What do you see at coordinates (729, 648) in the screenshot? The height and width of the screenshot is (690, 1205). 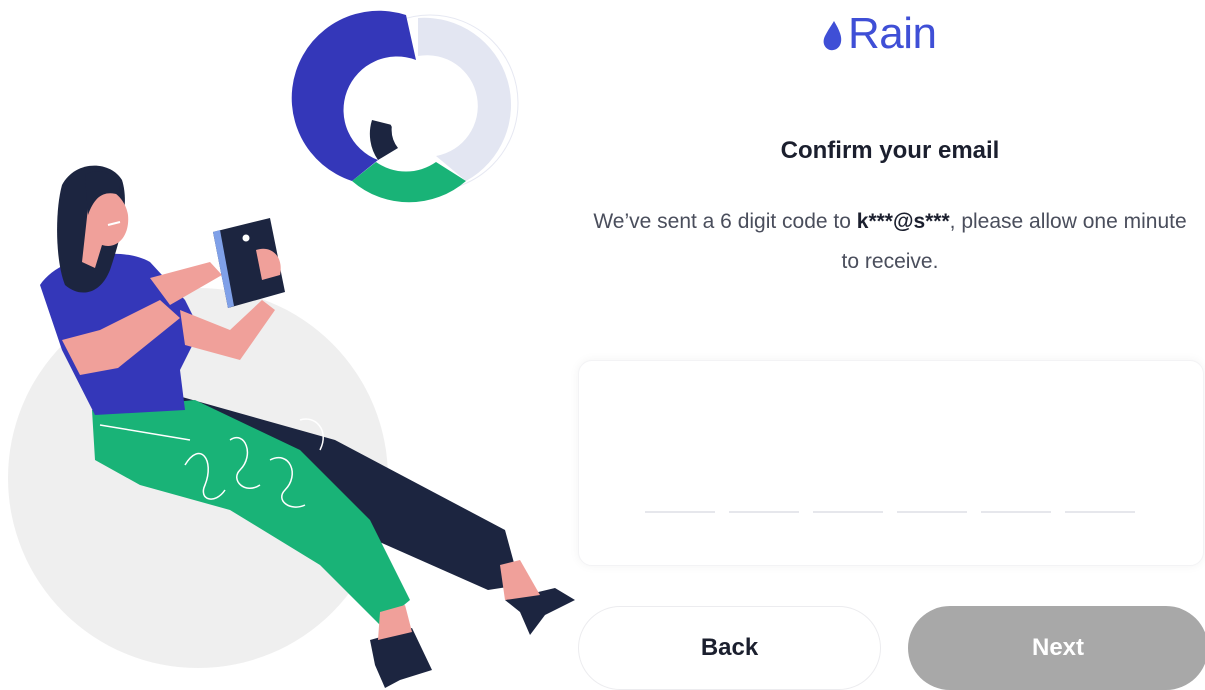 I see `back-button: Back` at bounding box center [729, 648].